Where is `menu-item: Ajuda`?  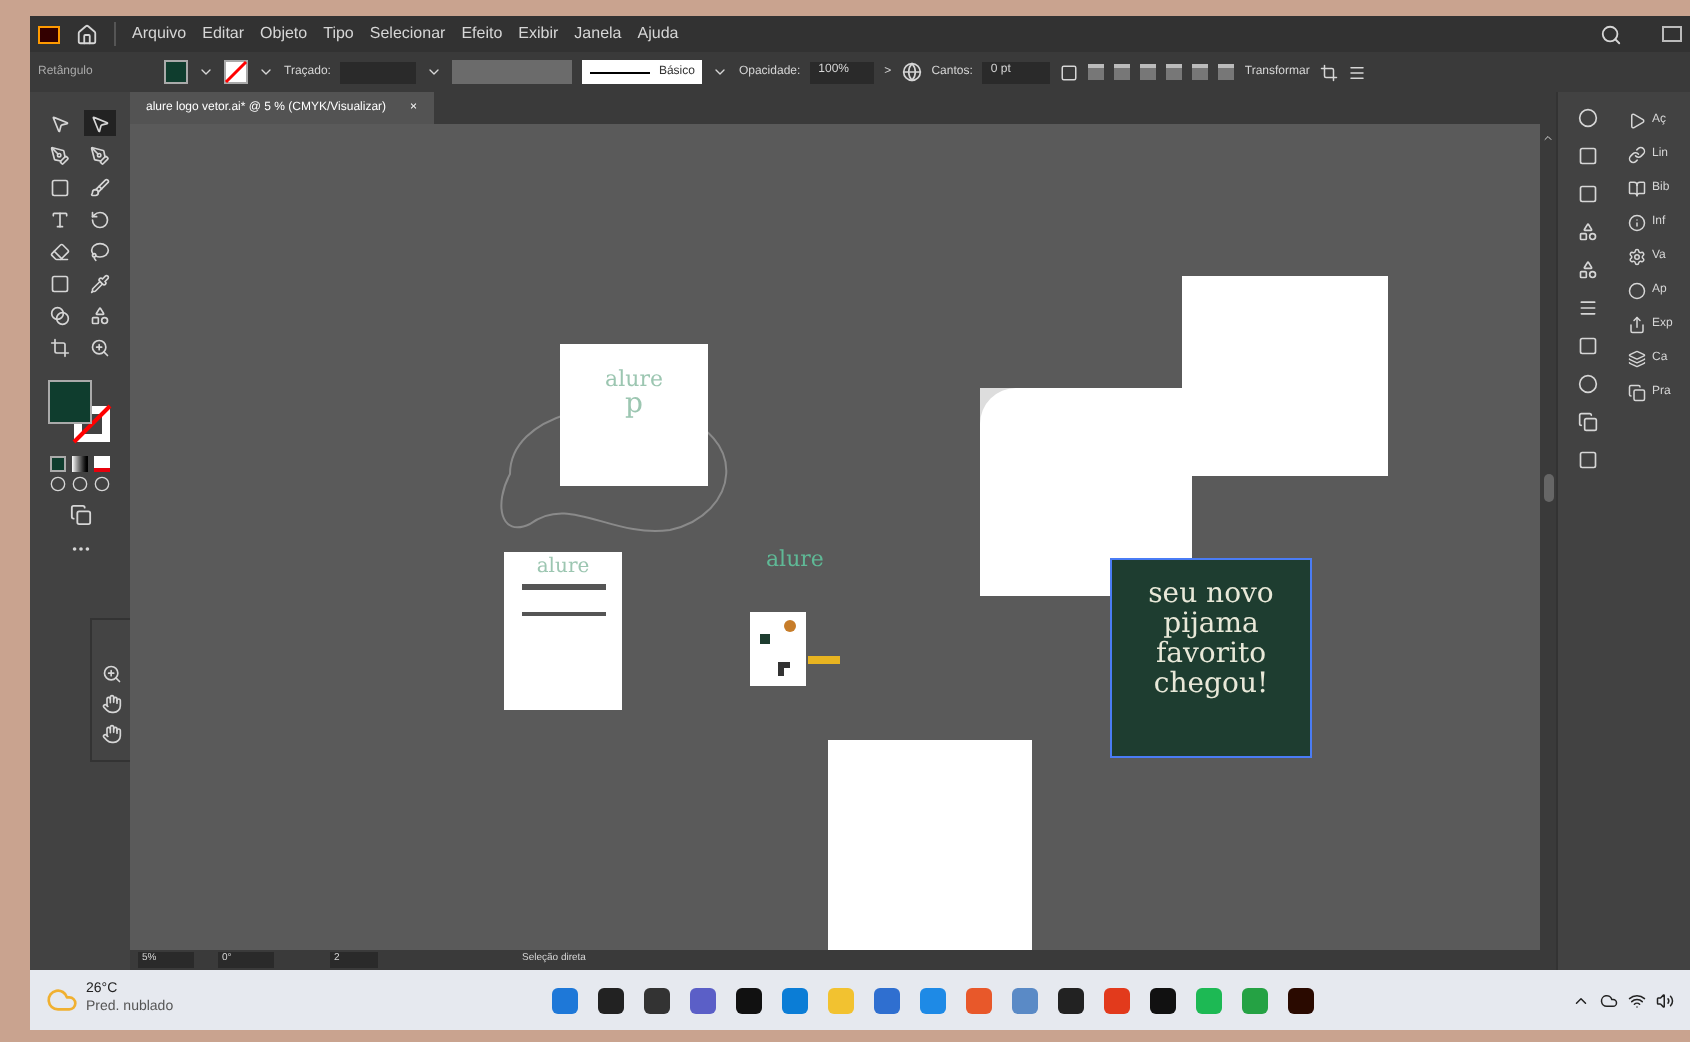
menu-item: Ajuda is located at coordinates (658, 34).